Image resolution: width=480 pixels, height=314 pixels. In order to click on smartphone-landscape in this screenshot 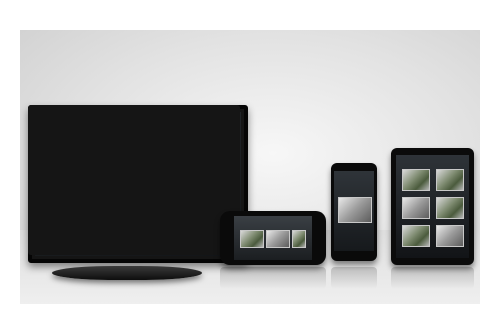, I will do `click(273, 238)`.